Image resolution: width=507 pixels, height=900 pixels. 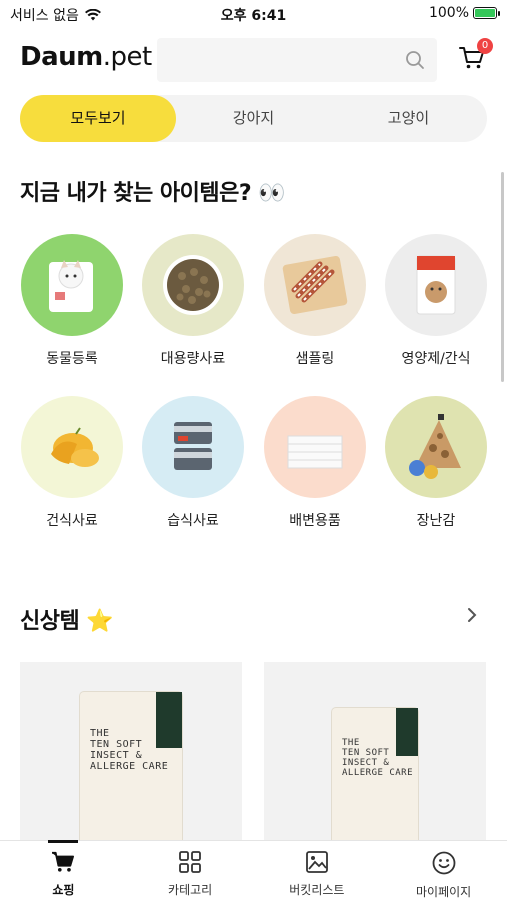 What do you see at coordinates (315, 521) in the screenshot?
I see `category-label: 배변용품` at bounding box center [315, 521].